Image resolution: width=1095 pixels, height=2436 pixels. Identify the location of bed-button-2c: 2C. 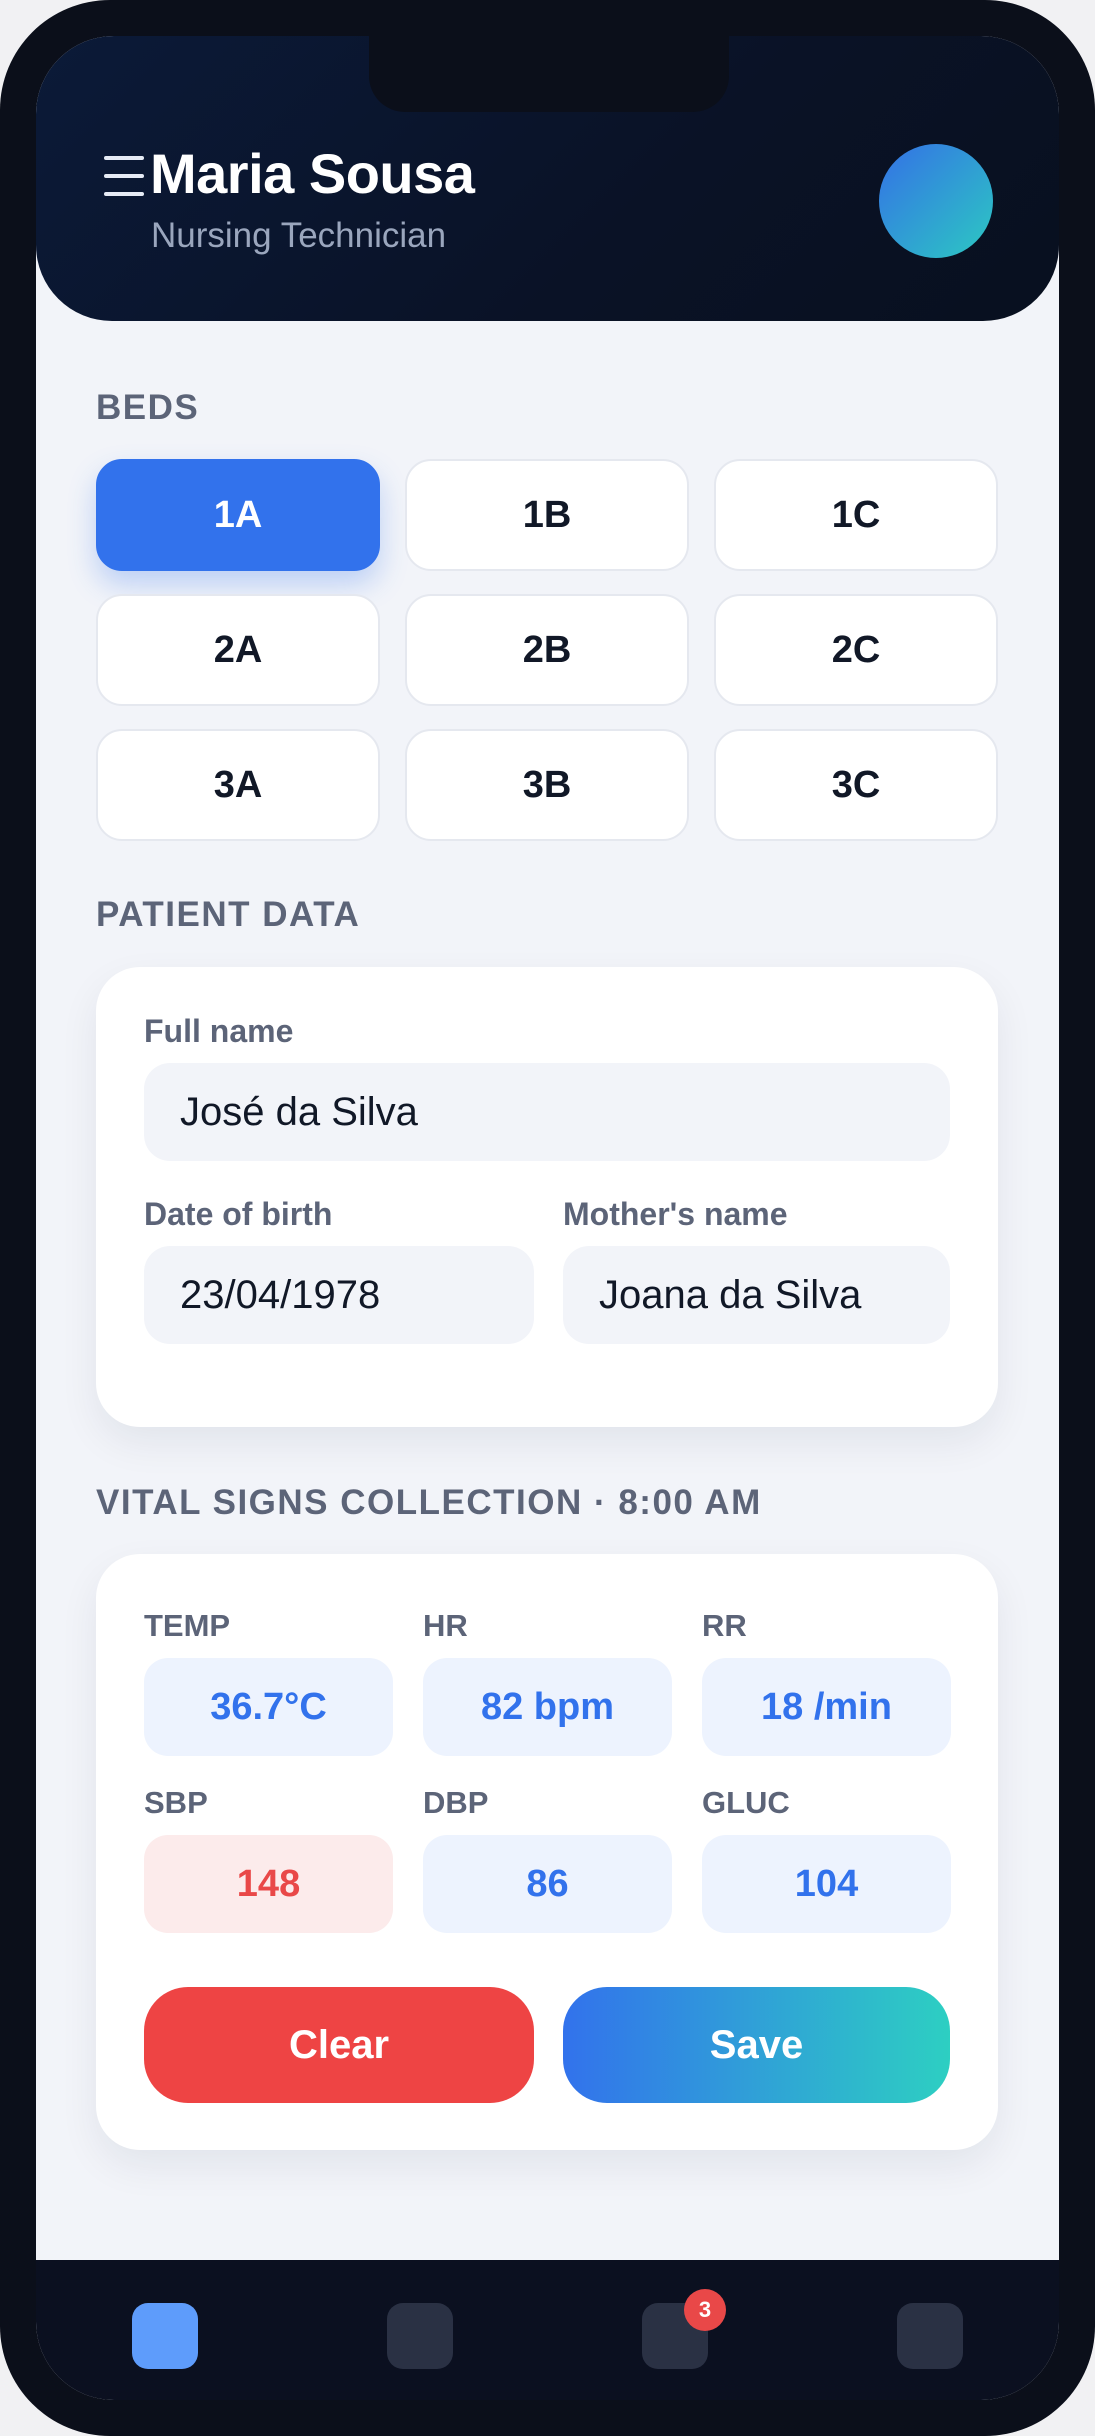
(856, 650).